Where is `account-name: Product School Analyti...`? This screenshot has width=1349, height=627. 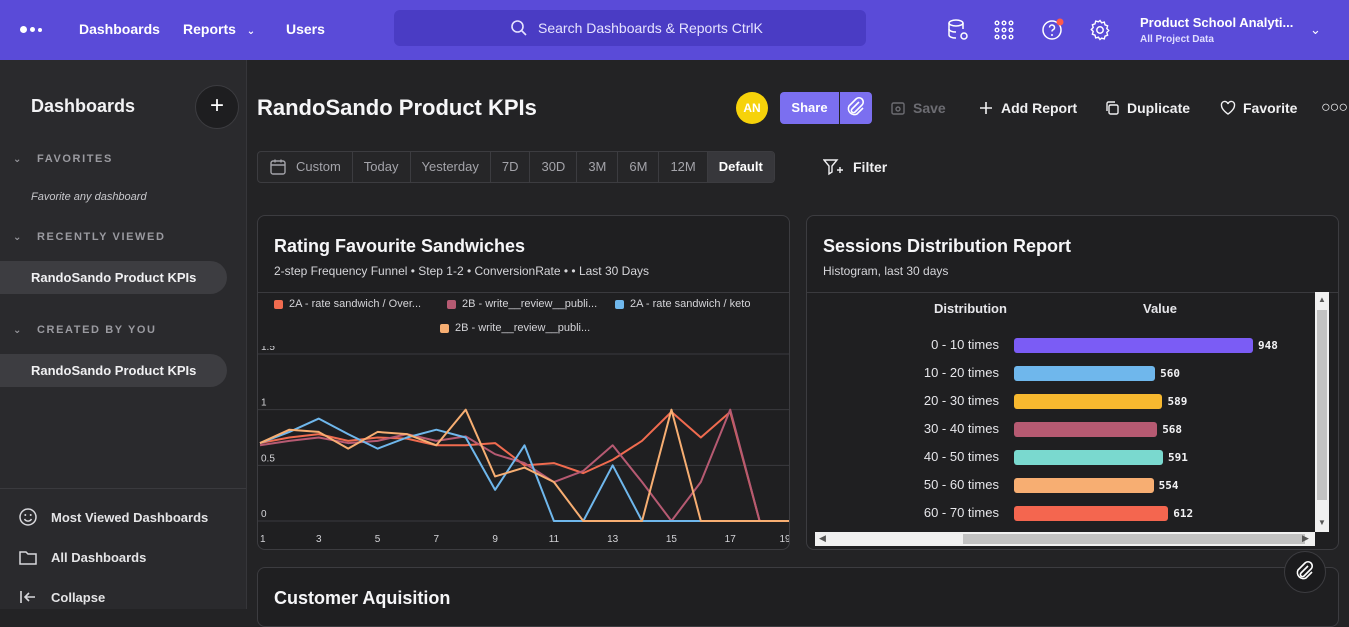 account-name: Product School Analyti... is located at coordinates (1216, 22).